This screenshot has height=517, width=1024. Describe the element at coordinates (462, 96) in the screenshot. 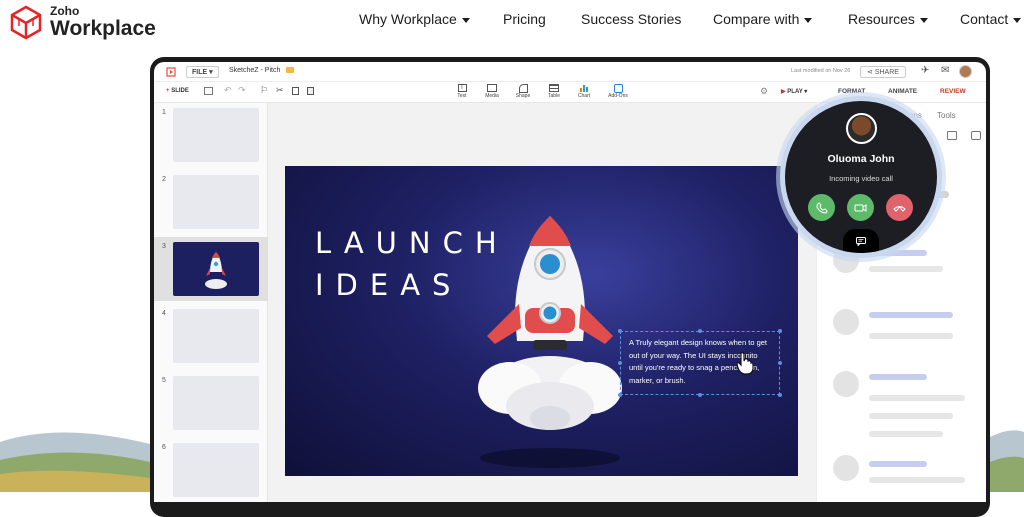

I see `tool-text-label: Text` at that location.